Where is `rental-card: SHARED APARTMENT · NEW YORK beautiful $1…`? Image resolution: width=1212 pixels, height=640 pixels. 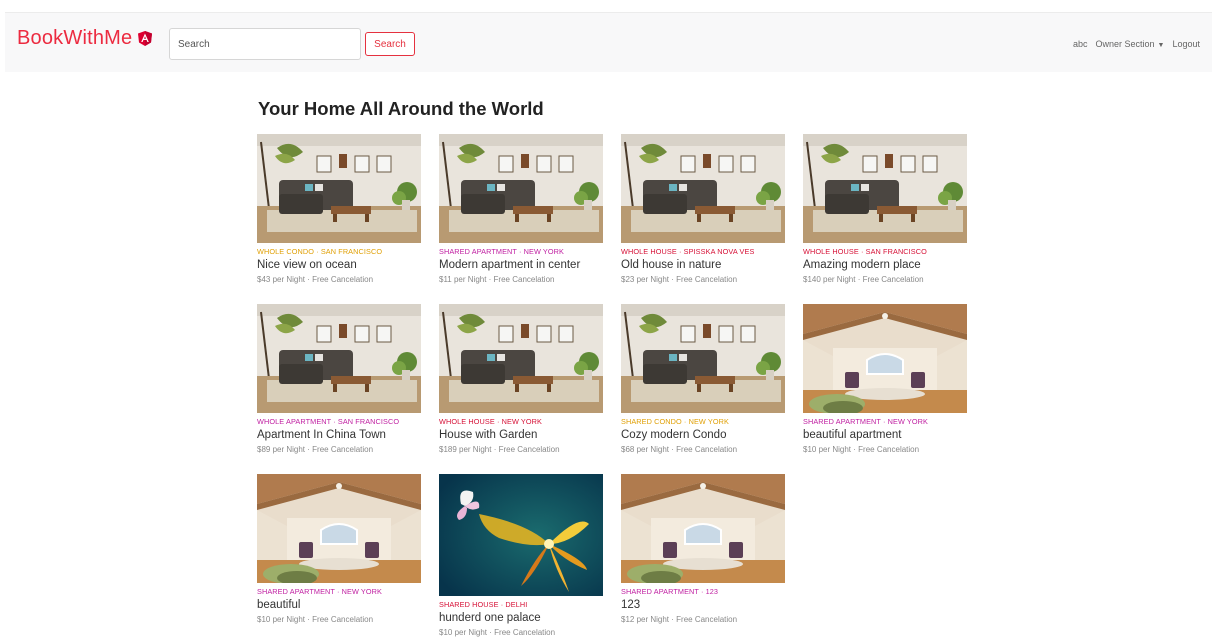
rental-card: SHARED APARTMENT · NEW YORK beautiful $1… is located at coordinates (339, 549).